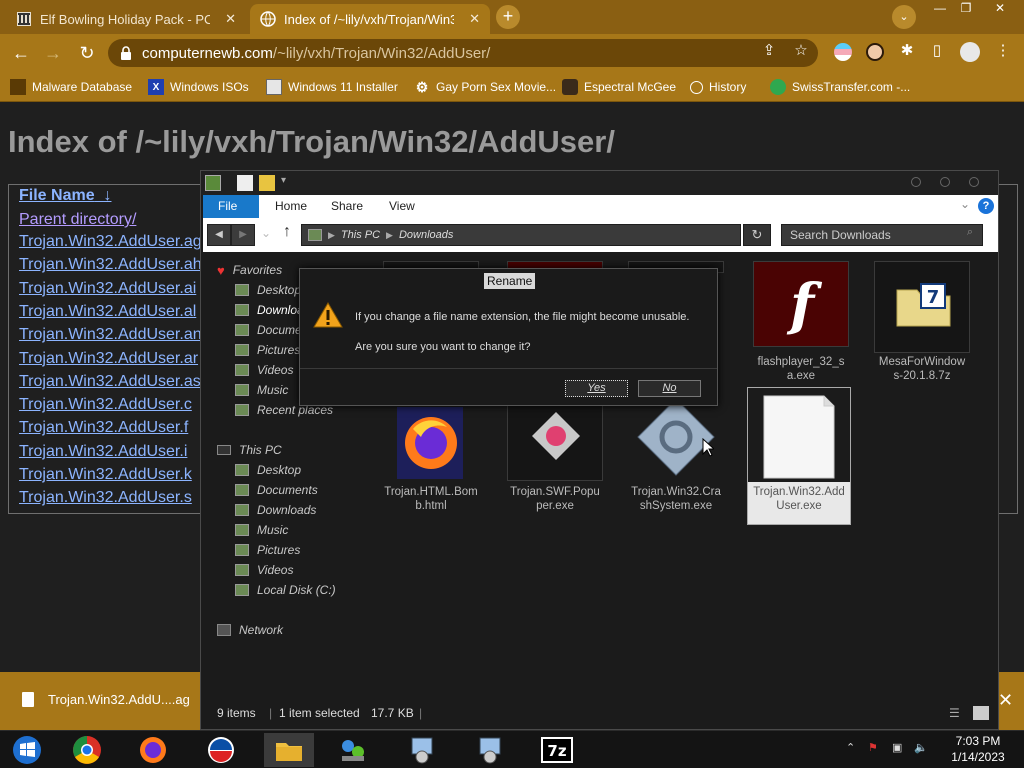 The image size is (1024, 768). Describe the element at coordinates (801, 51) in the screenshot. I see `bookmark-star-icon: ☆` at that location.